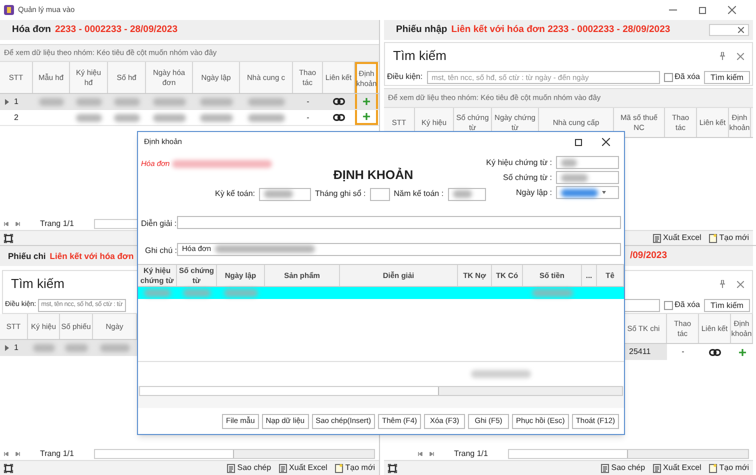  Describe the element at coordinates (527, 178) in the screenshot. I see `field-label: Số chứng từ :` at that location.